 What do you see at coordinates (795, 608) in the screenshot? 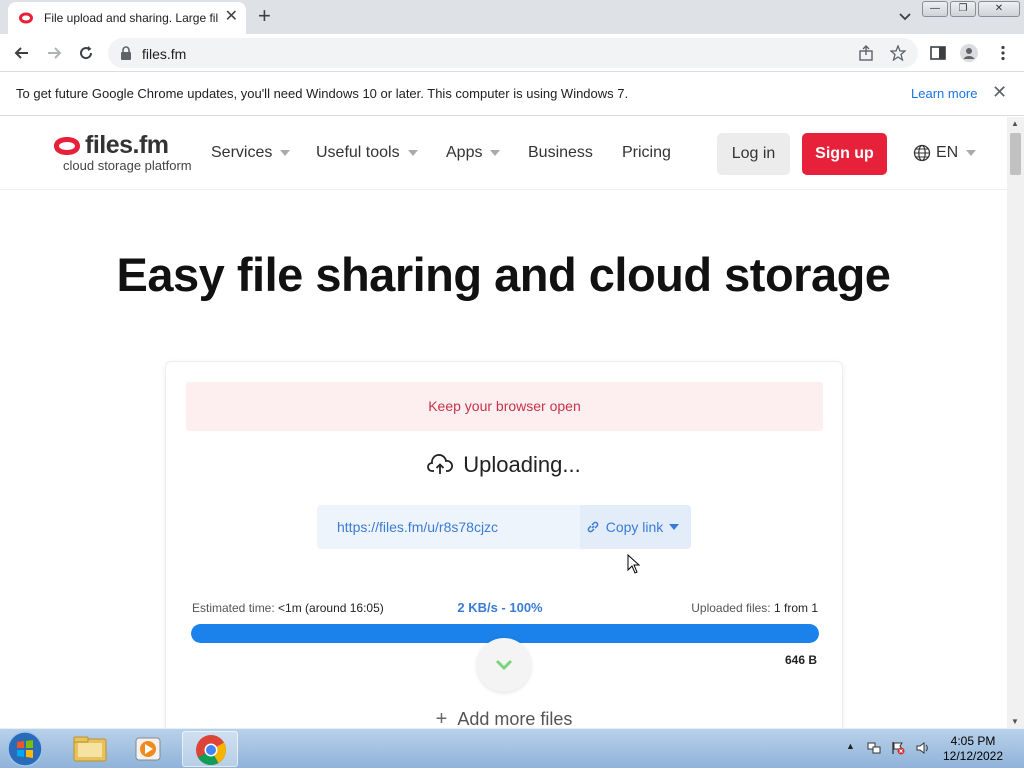
I see `uploaded-files-value: 1 from 1` at bounding box center [795, 608].